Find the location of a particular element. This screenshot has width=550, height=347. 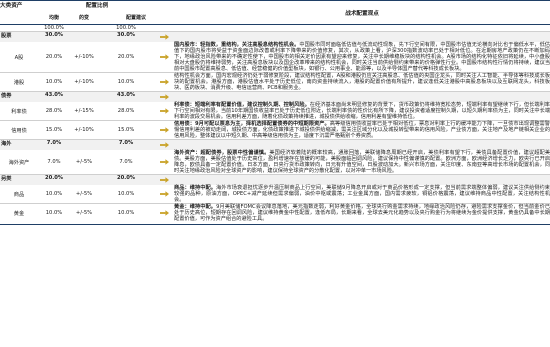

header-ratio: 配置比例 is located at coordinates (97, 7).